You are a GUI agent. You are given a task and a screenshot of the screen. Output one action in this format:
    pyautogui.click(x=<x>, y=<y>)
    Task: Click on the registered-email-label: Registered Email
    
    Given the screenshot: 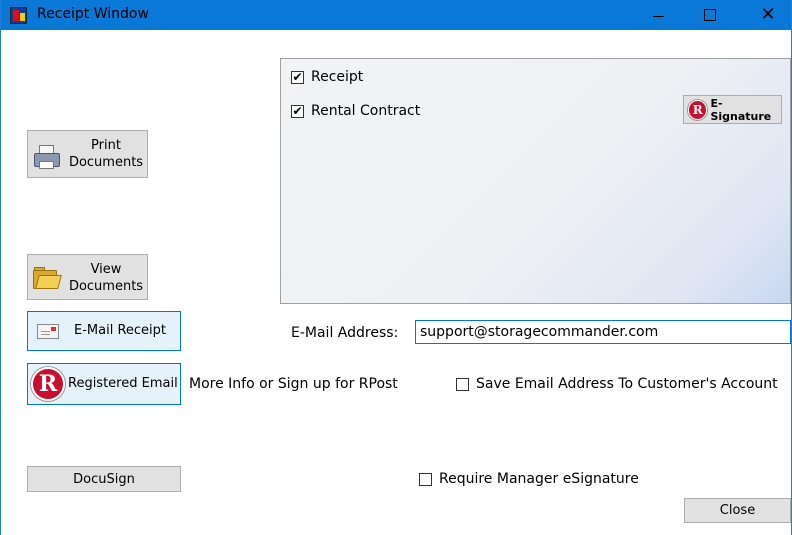 What is the action you would take?
    pyautogui.click(x=123, y=383)
    